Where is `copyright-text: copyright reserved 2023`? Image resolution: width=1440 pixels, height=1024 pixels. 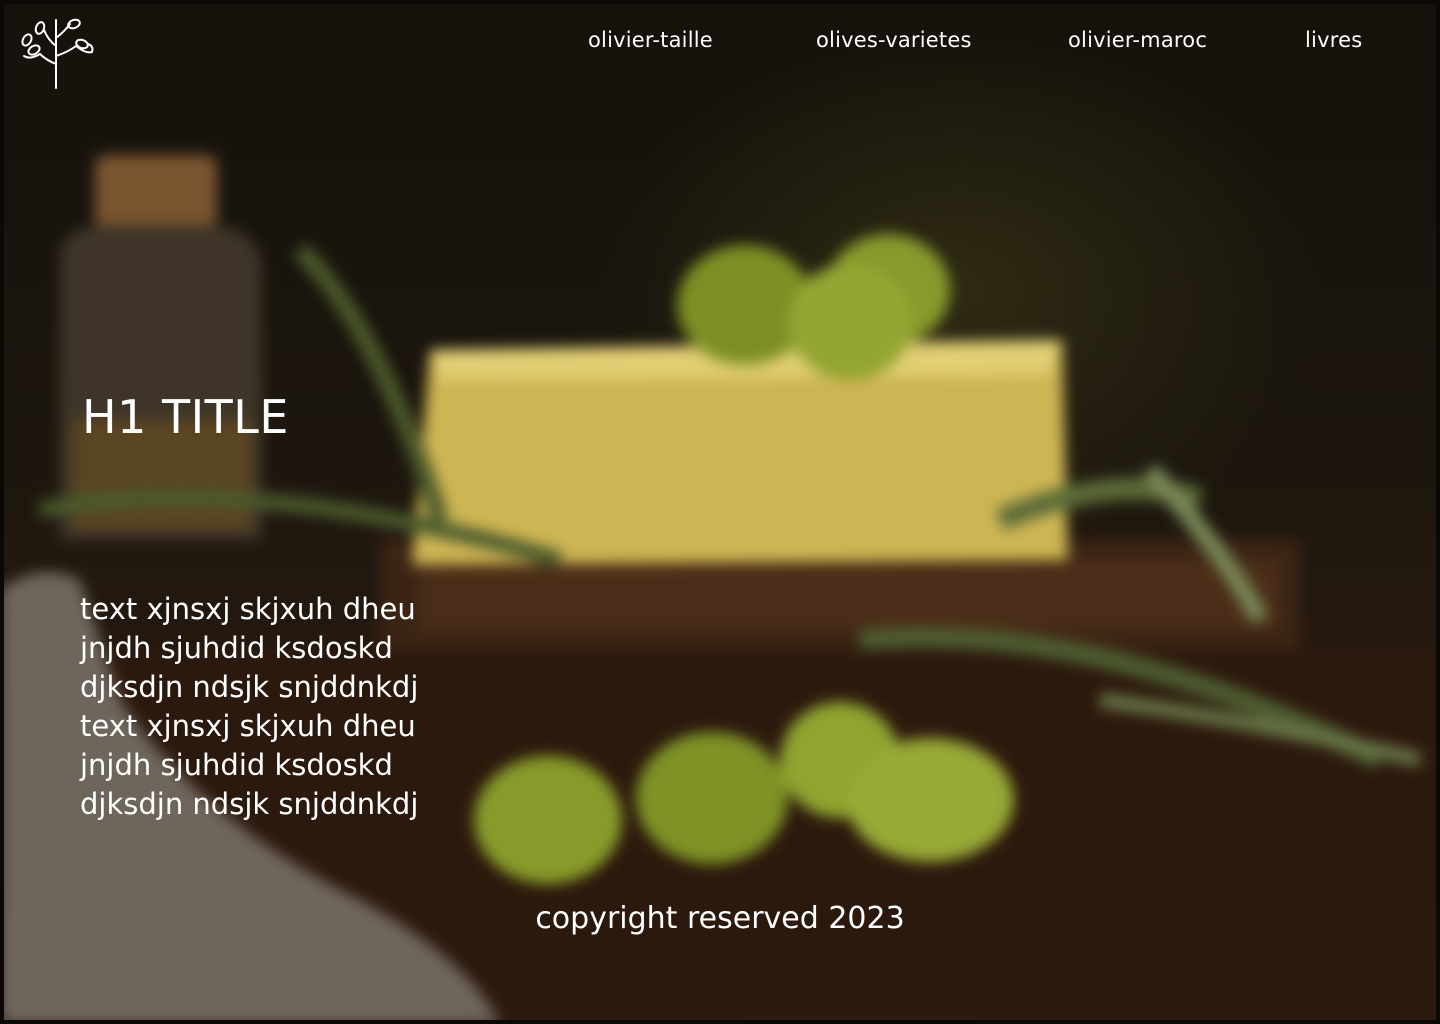
copyright-text: copyright reserved 2023 is located at coordinates (720, 918).